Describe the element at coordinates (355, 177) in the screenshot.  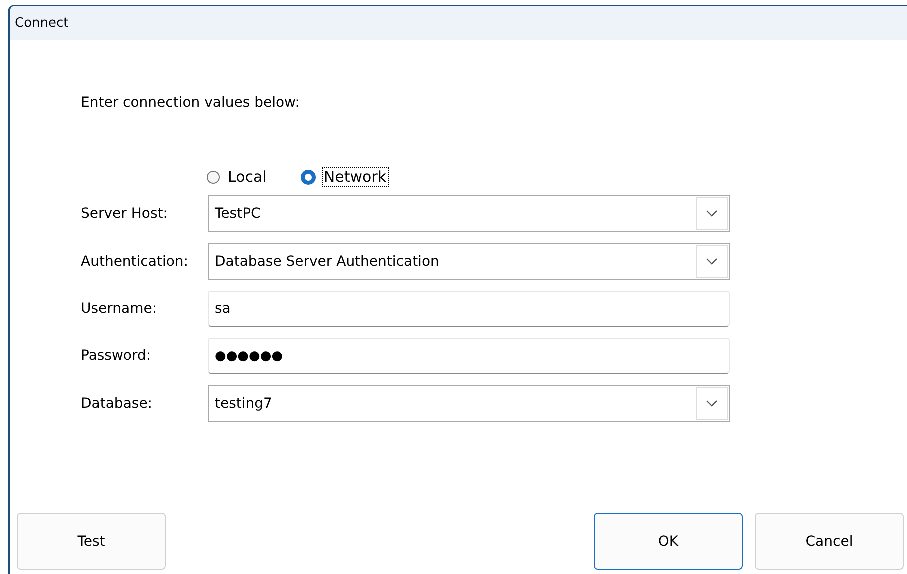
I see `radio-label: Network` at that location.